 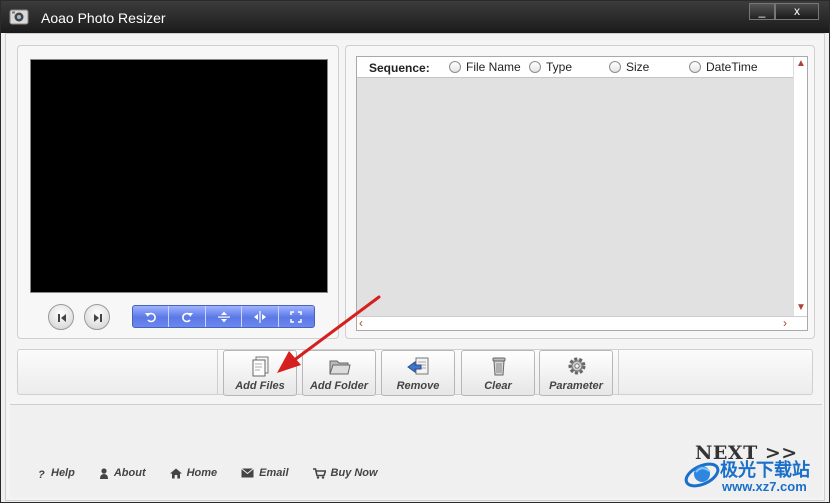 What do you see at coordinates (732, 67) in the screenshot?
I see `radio-label: DateTime` at bounding box center [732, 67].